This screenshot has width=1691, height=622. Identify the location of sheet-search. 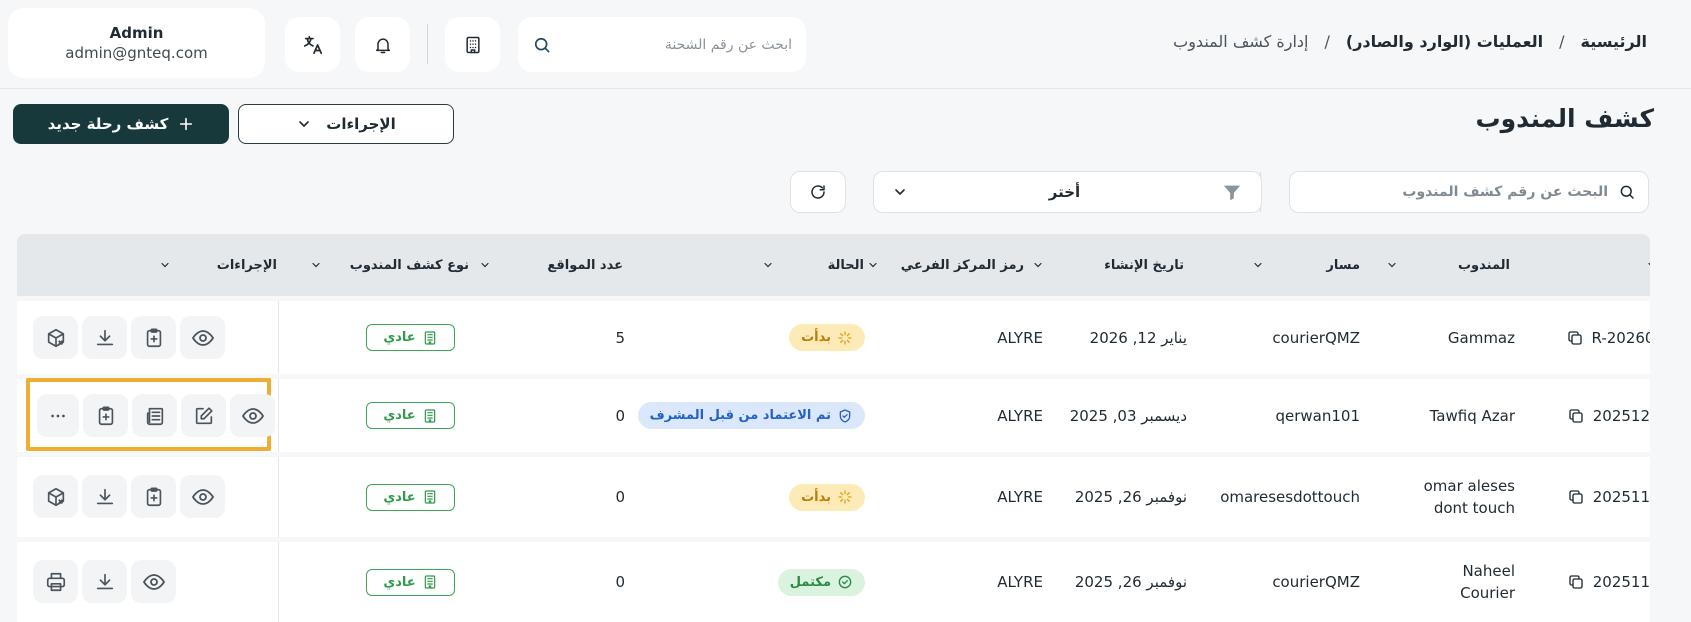
(1469, 192).